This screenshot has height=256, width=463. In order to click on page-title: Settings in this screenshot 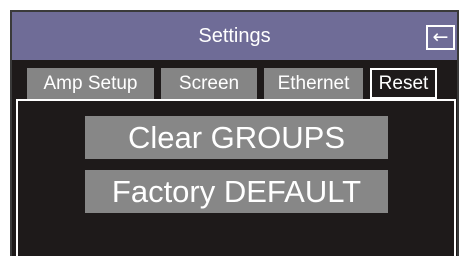, I will do `click(234, 36)`.